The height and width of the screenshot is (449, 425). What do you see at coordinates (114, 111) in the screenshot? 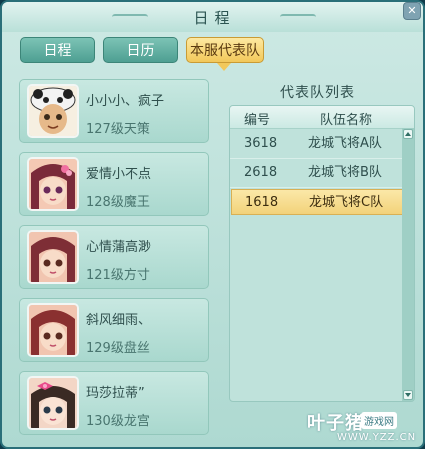
I see `member-card: 小小小、疯子 127级天策` at bounding box center [114, 111].